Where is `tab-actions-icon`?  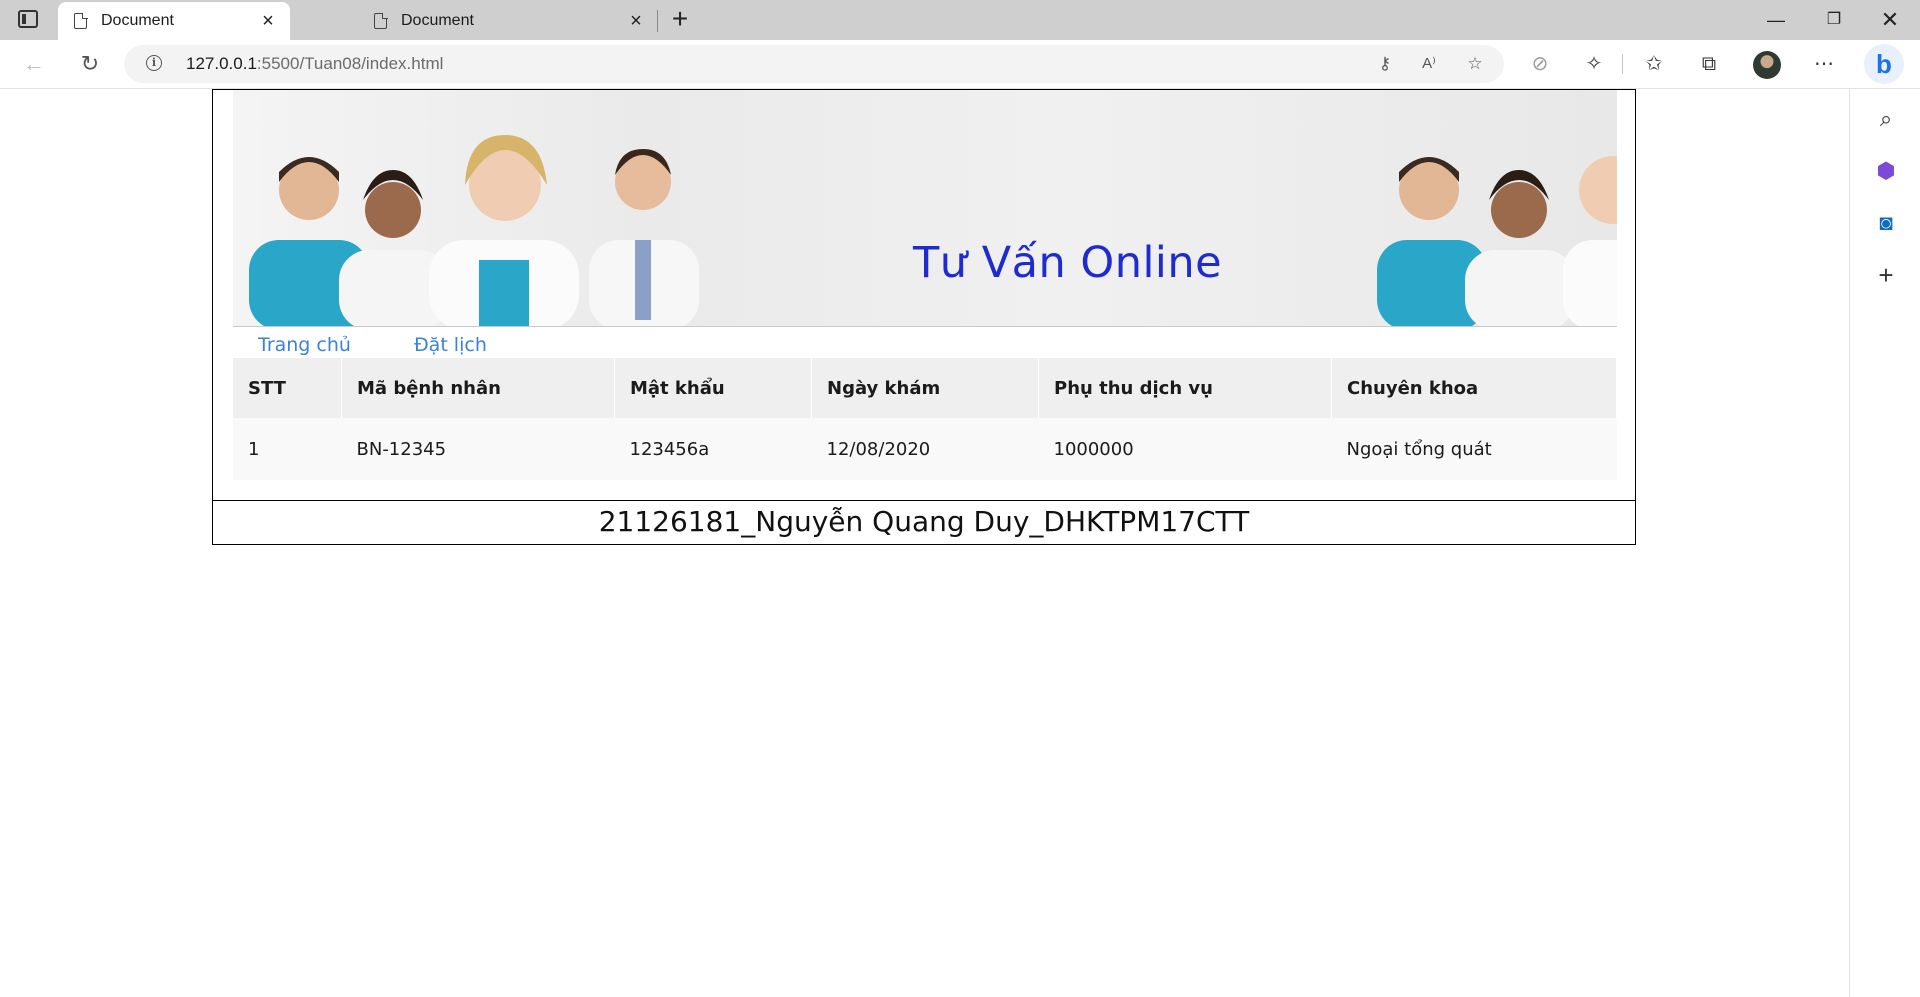 tab-actions-icon is located at coordinates (28, 19).